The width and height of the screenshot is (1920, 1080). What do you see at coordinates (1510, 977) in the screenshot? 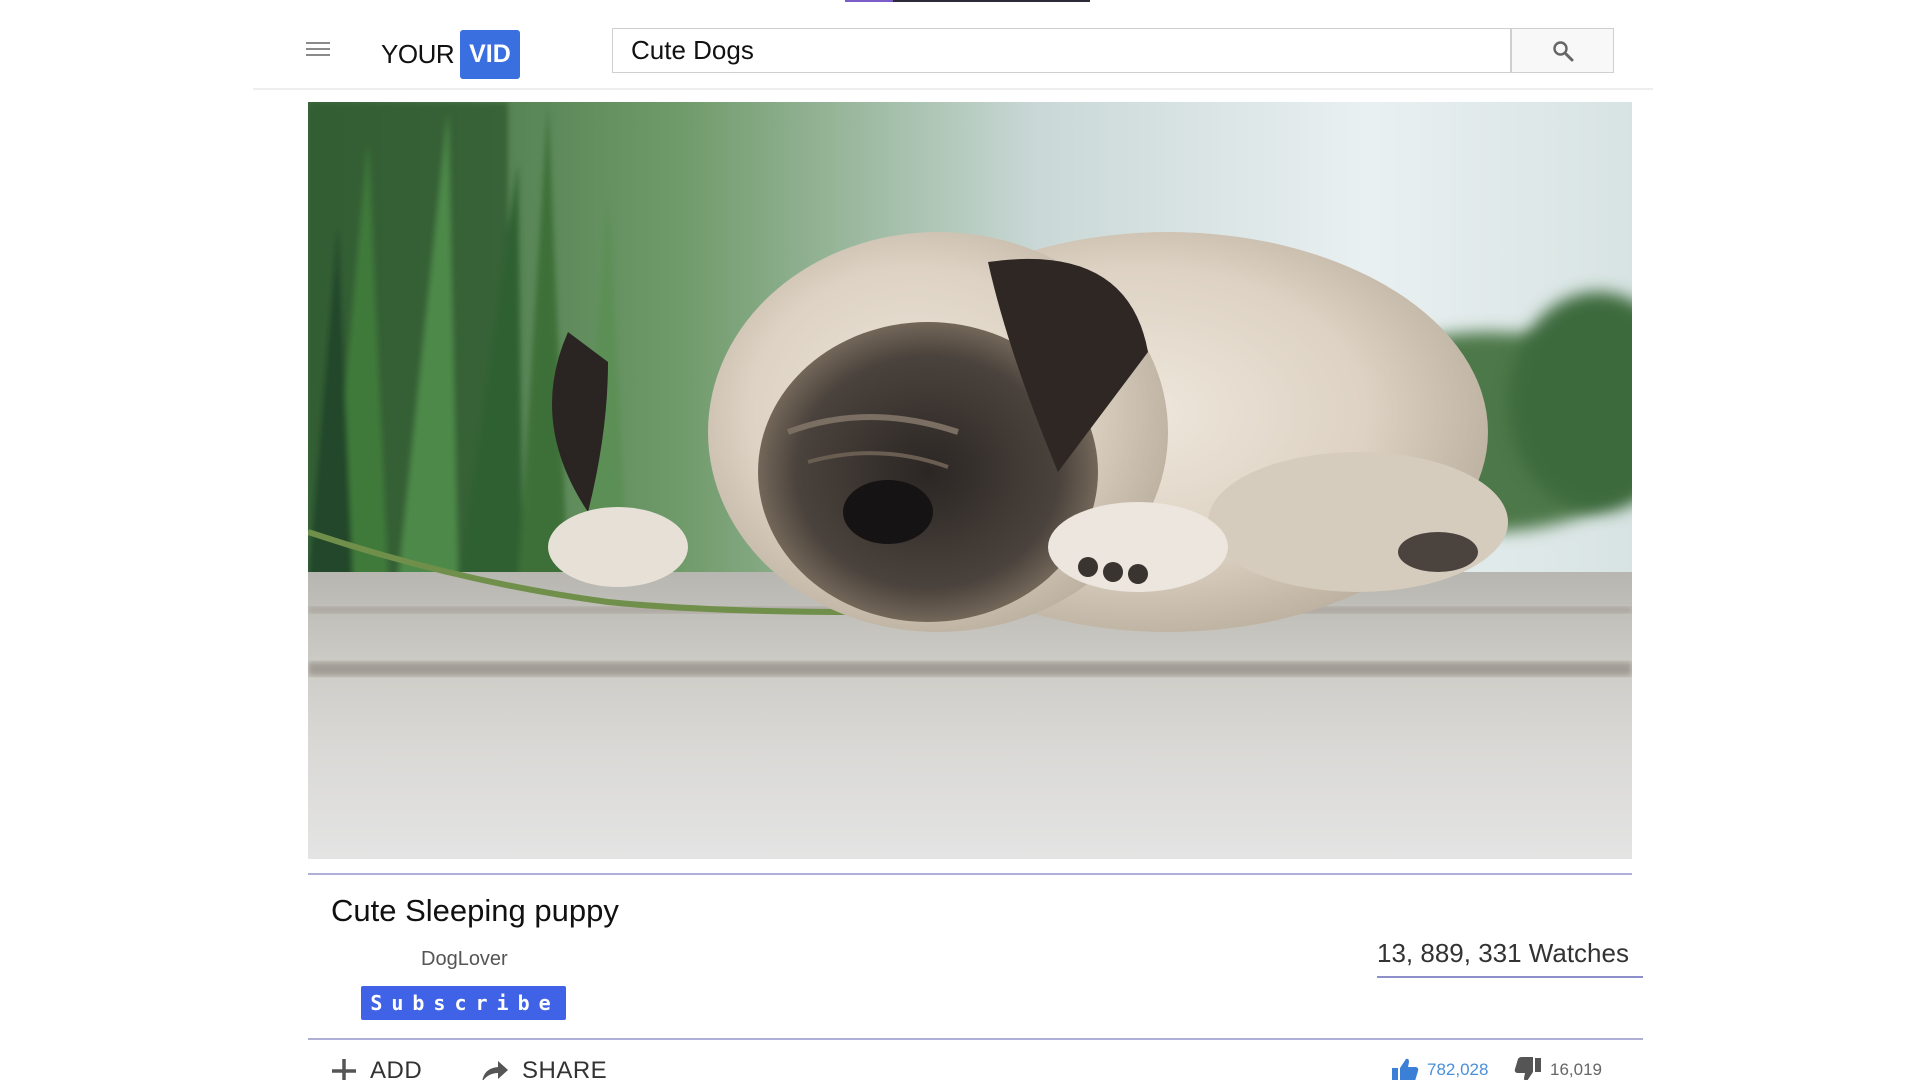
I see `watch-count-underline` at bounding box center [1510, 977].